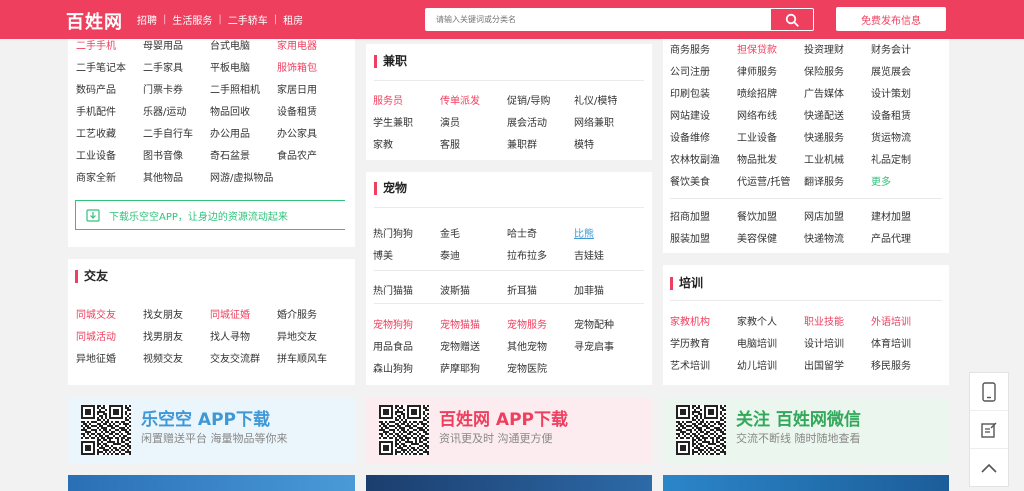 The height and width of the screenshot is (491, 1024). Describe the element at coordinates (703, 180) in the screenshot. I see `category-link: 餐饮美食` at that location.